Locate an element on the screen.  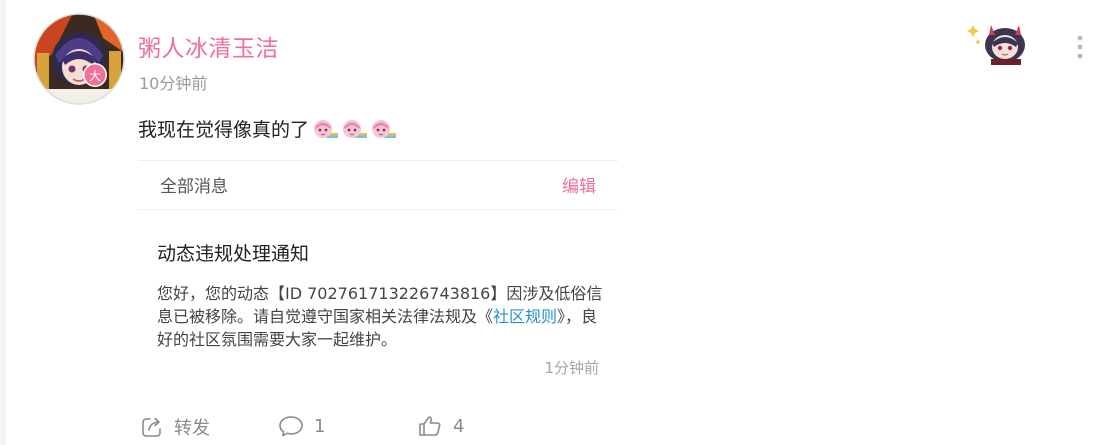
community-rules-link: 社区规则 is located at coordinates (525, 316).